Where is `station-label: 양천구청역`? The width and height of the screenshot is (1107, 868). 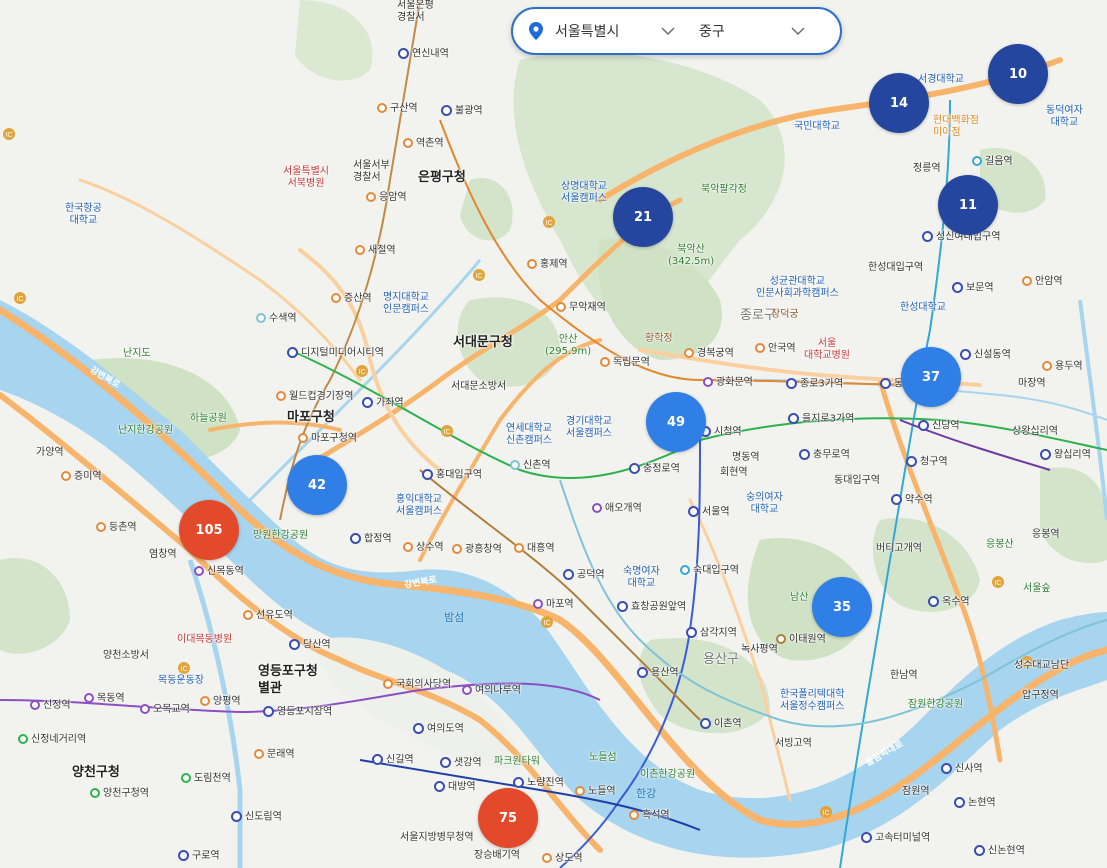 station-label: 양천구청역 is located at coordinates (119, 794).